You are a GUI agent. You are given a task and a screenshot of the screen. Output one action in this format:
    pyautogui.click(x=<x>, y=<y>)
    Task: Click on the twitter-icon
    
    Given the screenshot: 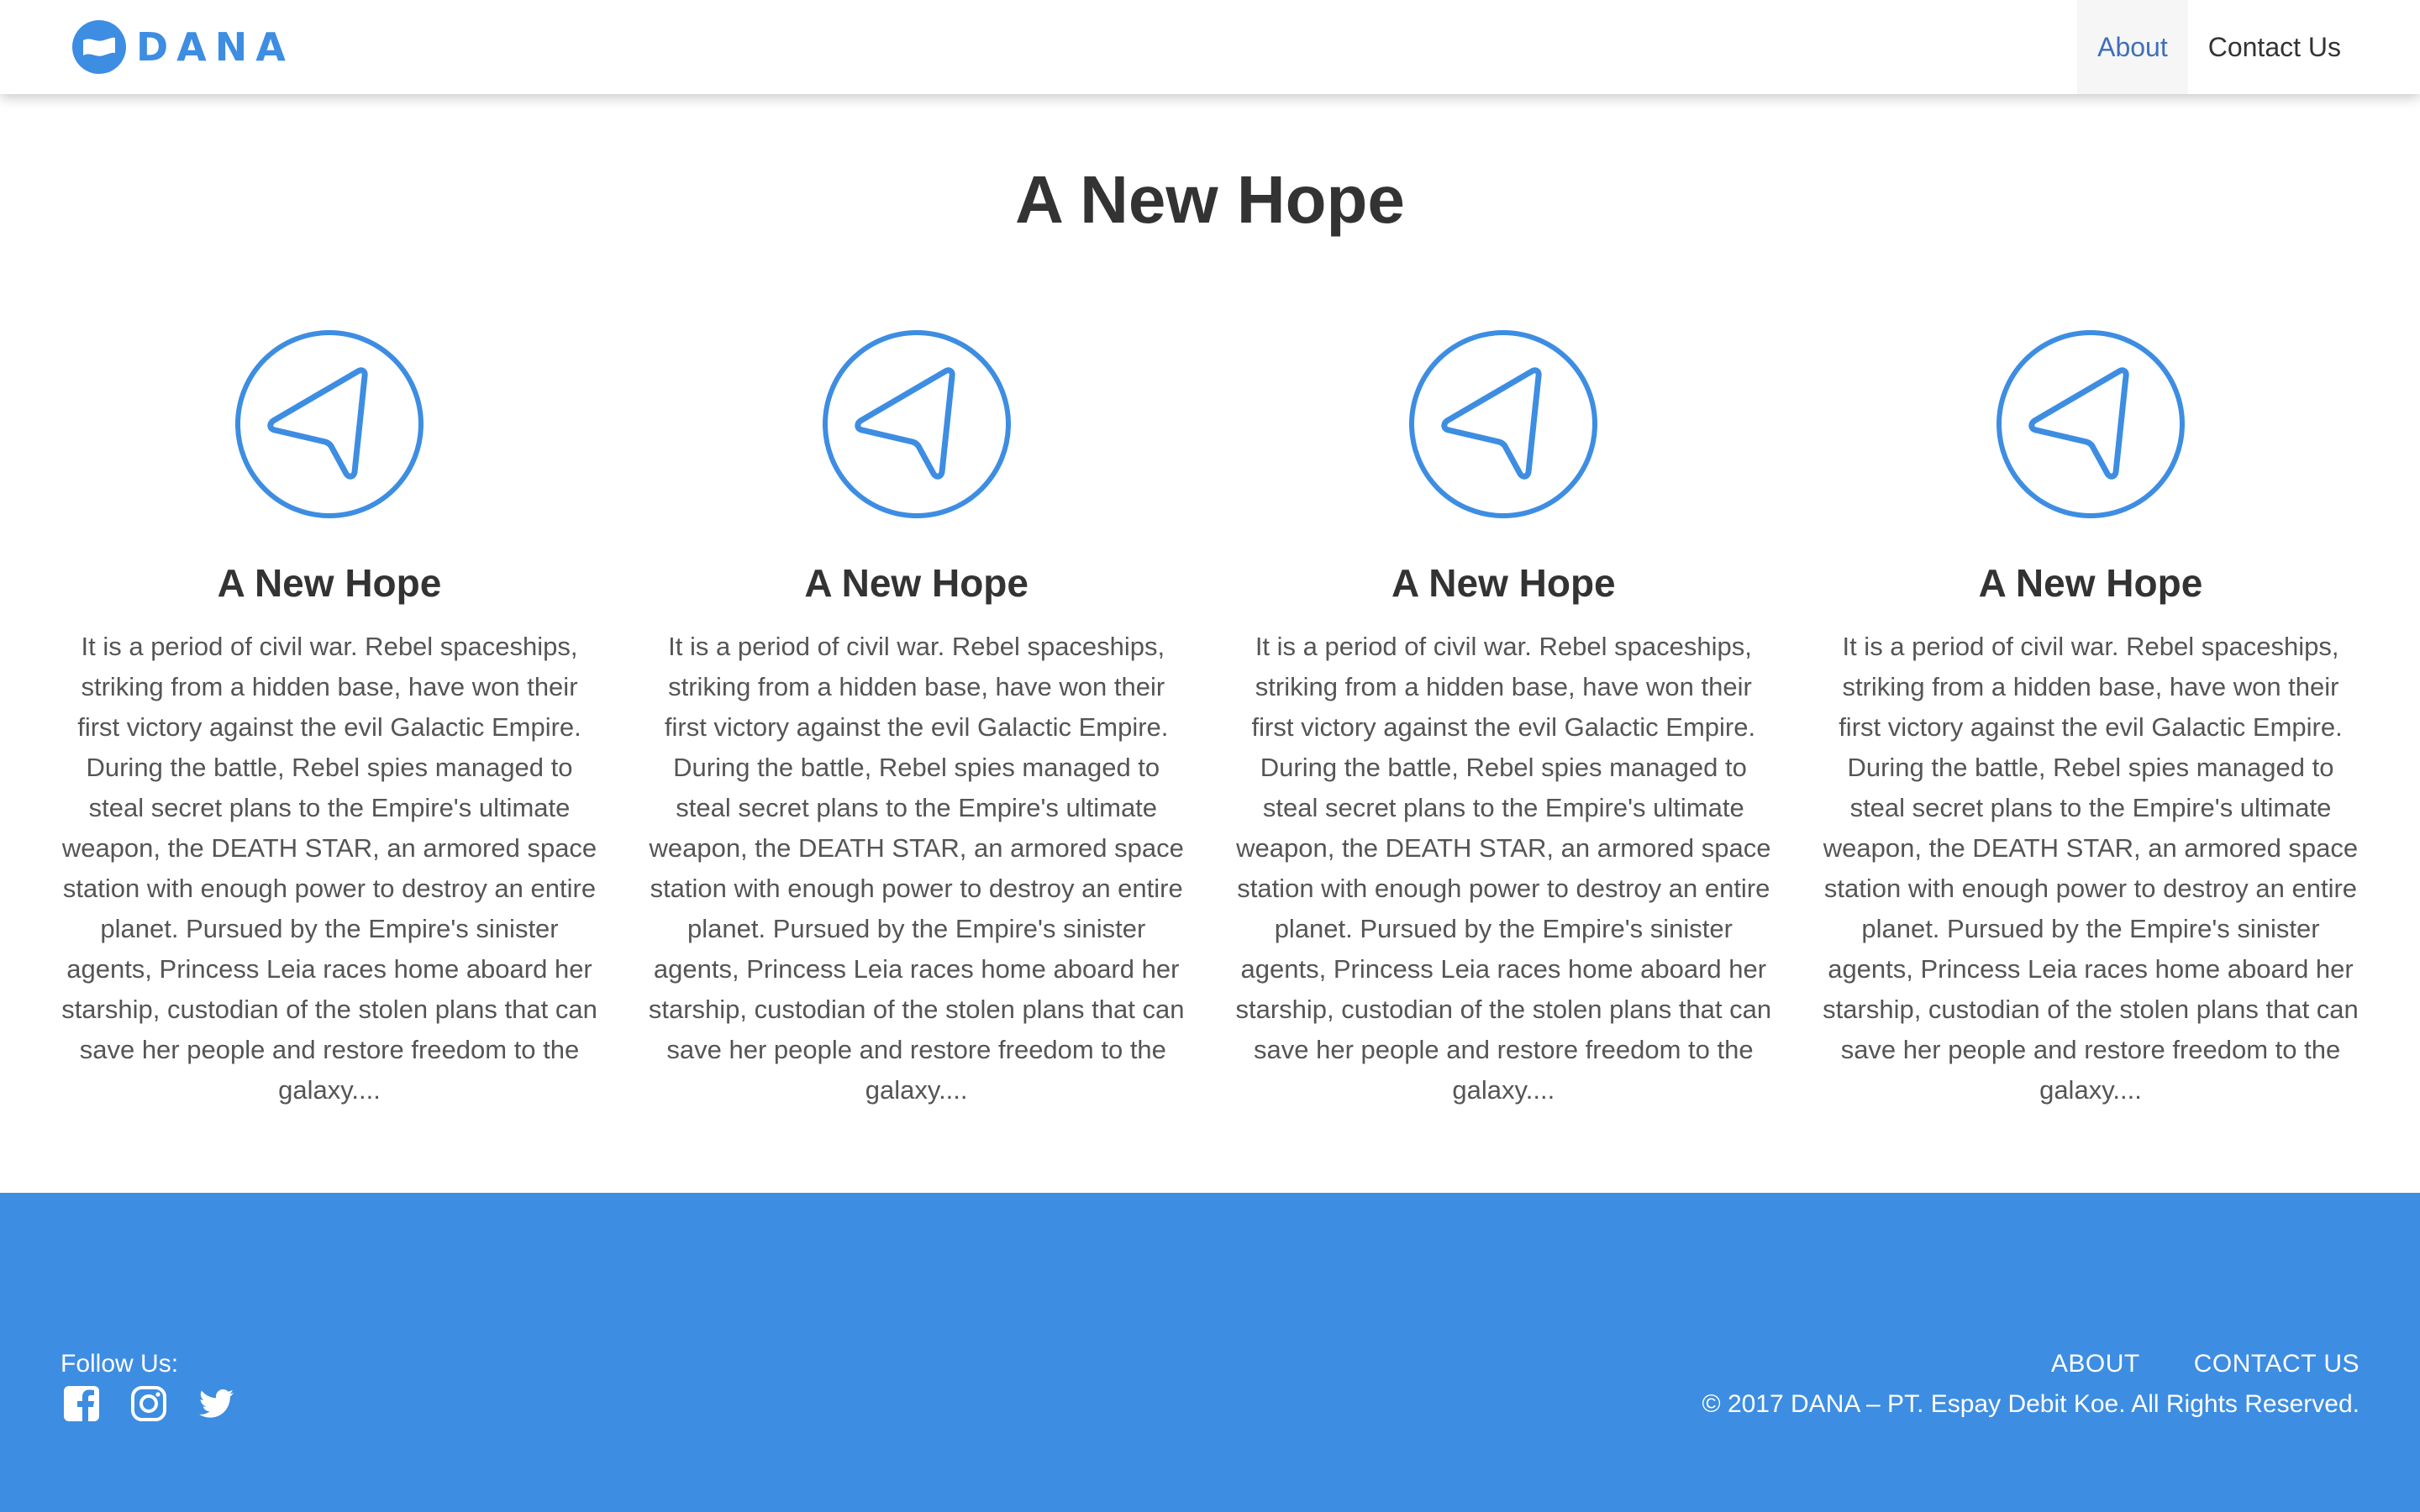 What is the action you would take?
    pyautogui.click(x=216, y=1403)
    